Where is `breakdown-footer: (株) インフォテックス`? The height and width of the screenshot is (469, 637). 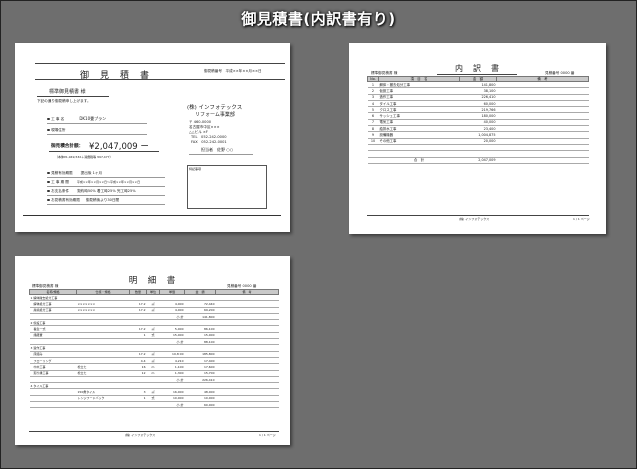 breakdown-footer: (株) インフォテックス is located at coordinates (474, 219).